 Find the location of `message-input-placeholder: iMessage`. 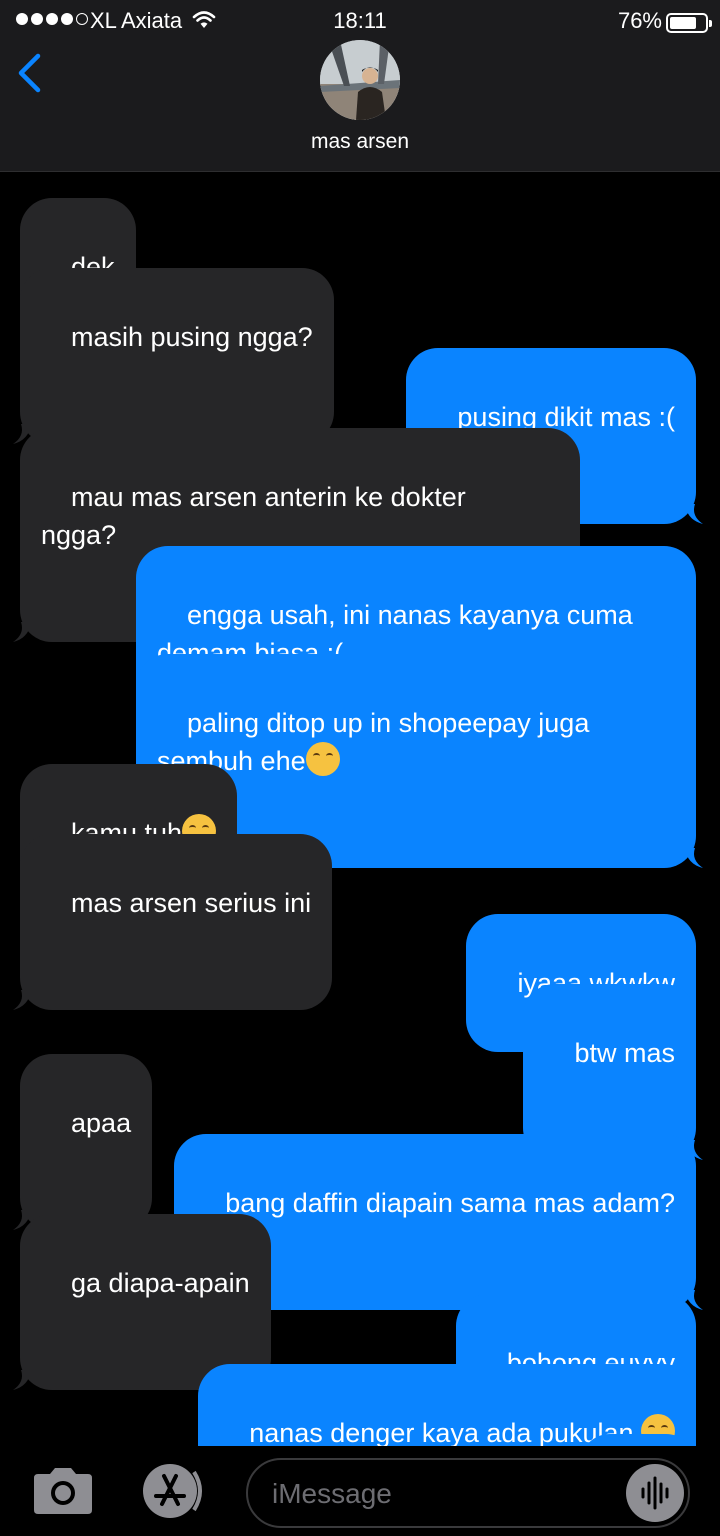

message-input-placeholder: iMessage is located at coordinates (332, 1493).